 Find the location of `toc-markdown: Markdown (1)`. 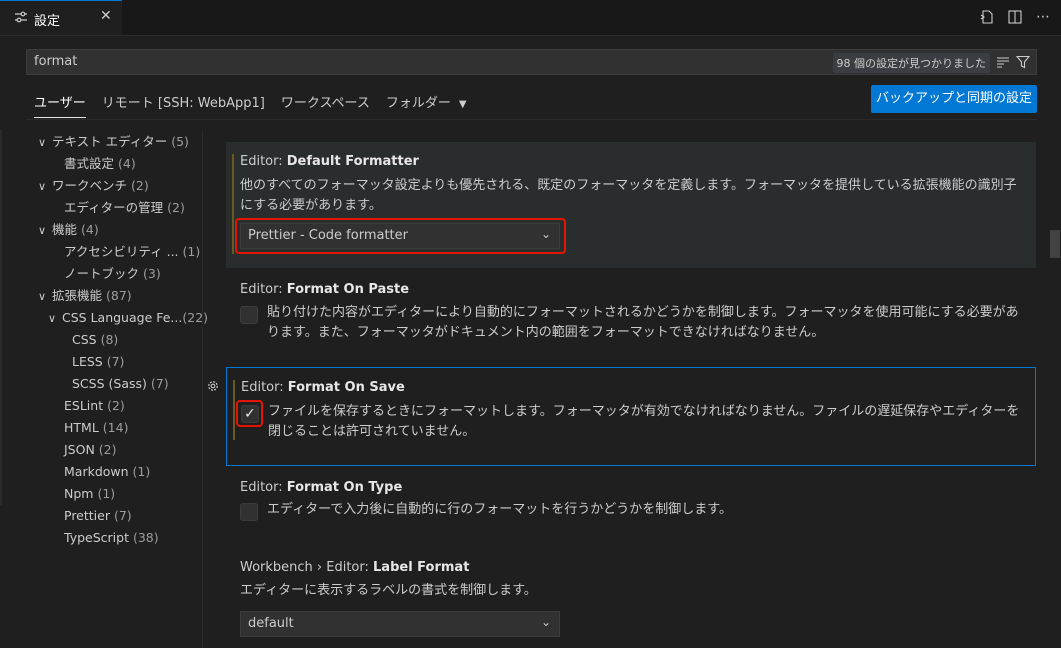

toc-markdown: Markdown (1) is located at coordinates (107, 472).